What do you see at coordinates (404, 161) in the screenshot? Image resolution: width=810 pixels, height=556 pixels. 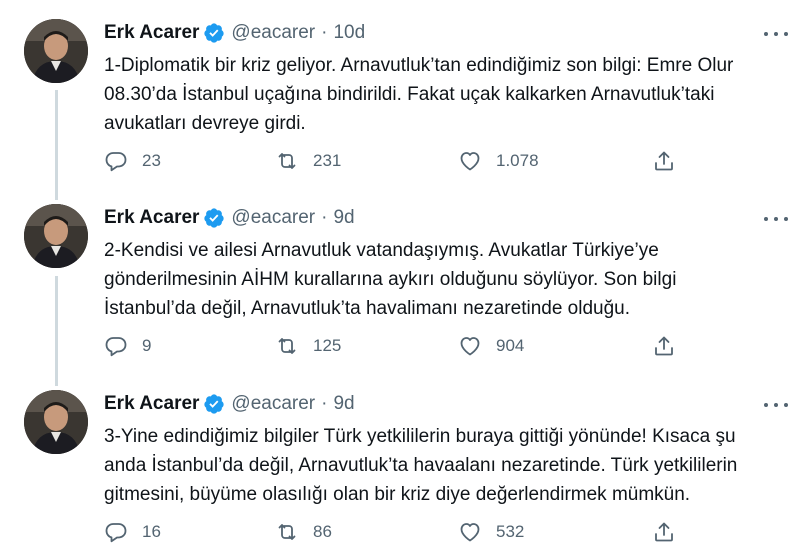 I see `tweet-actions: 23 231 1.078` at bounding box center [404, 161].